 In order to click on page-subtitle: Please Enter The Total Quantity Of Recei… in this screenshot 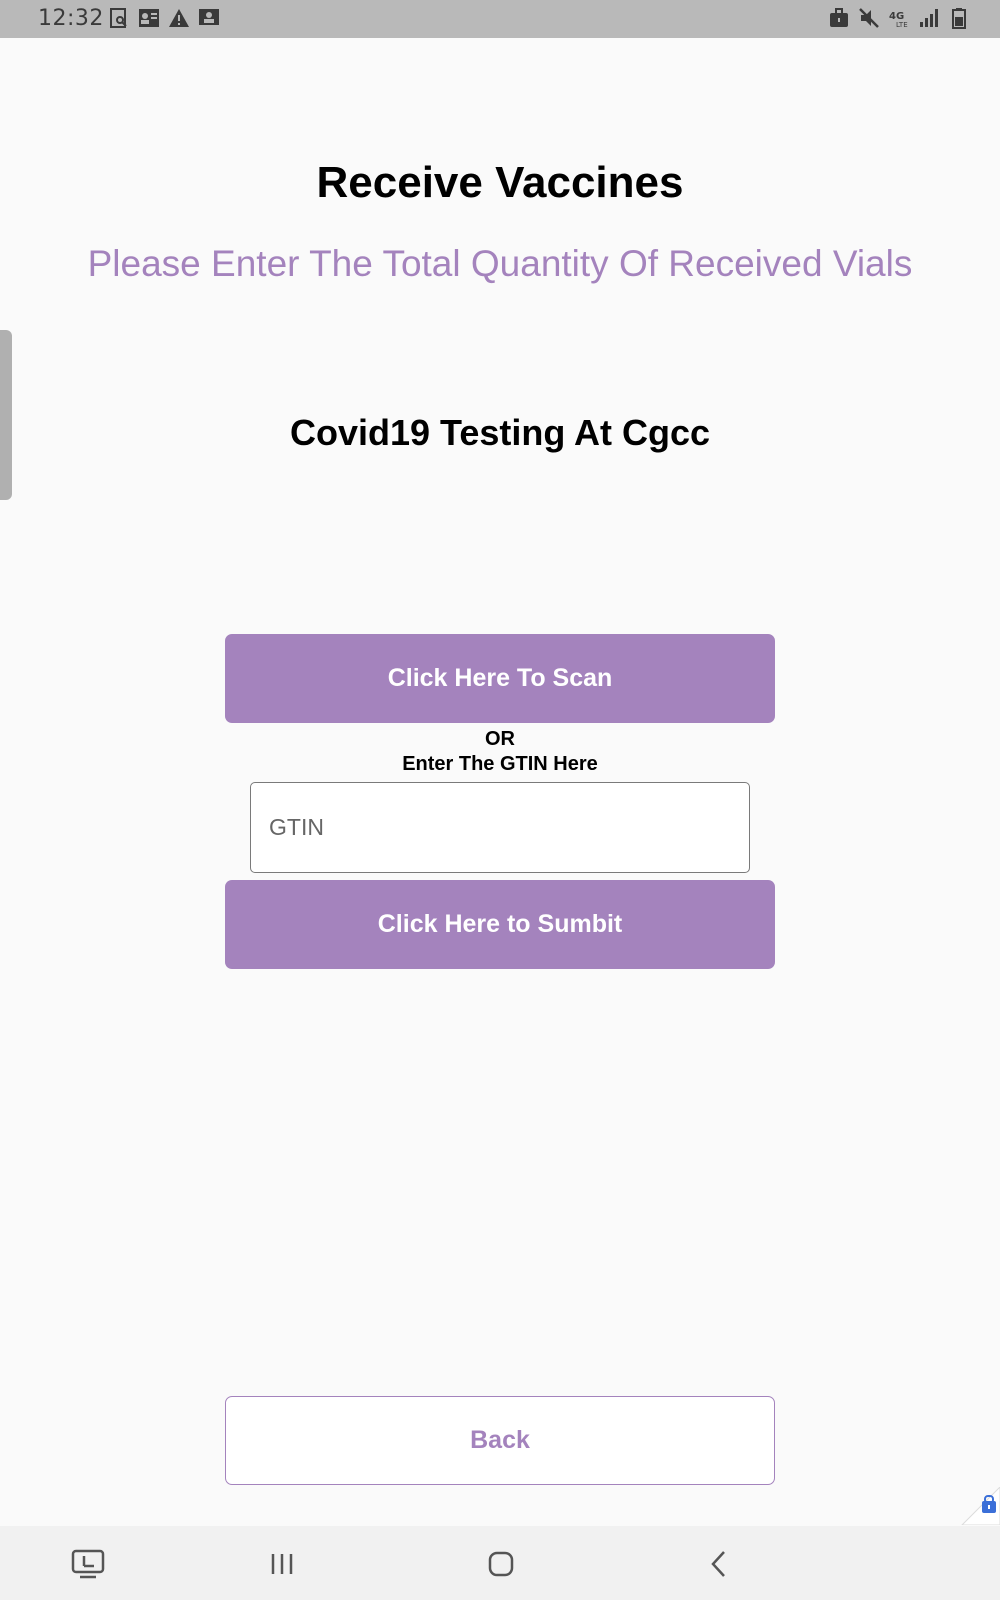, I will do `click(500, 263)`.